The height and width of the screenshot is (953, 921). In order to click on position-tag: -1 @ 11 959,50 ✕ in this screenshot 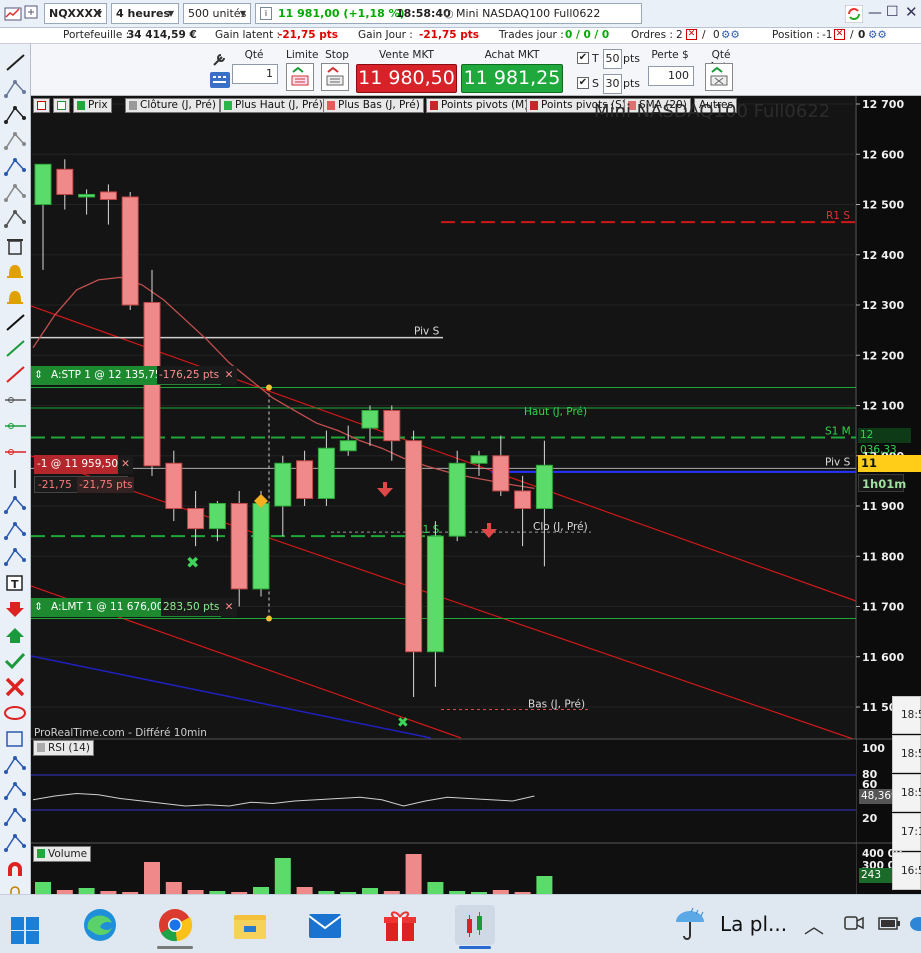, I will do `click(83, 464)`.